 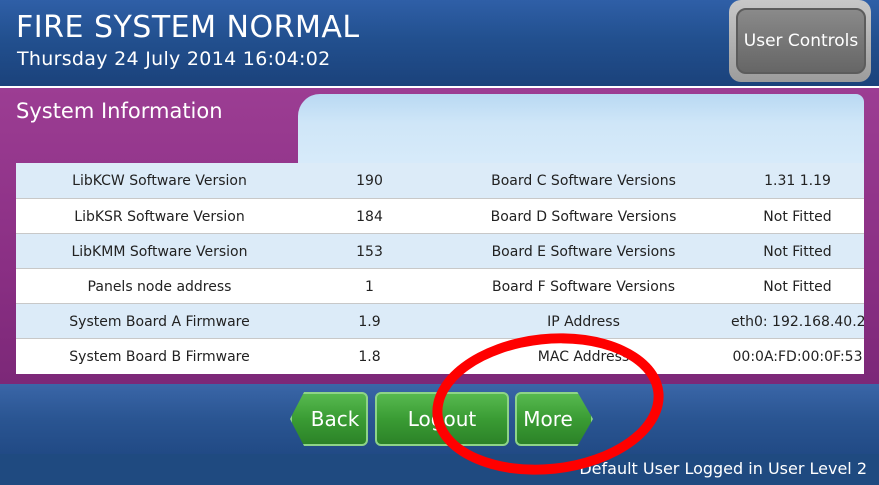 I want to click on system-status-title: FIRE SYSTEM NORMAL, so click(x=188, y=27).